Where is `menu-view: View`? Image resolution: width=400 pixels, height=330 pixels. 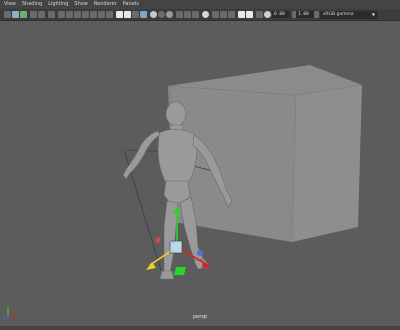 menu-view: View is located at coordinates (10, 4).